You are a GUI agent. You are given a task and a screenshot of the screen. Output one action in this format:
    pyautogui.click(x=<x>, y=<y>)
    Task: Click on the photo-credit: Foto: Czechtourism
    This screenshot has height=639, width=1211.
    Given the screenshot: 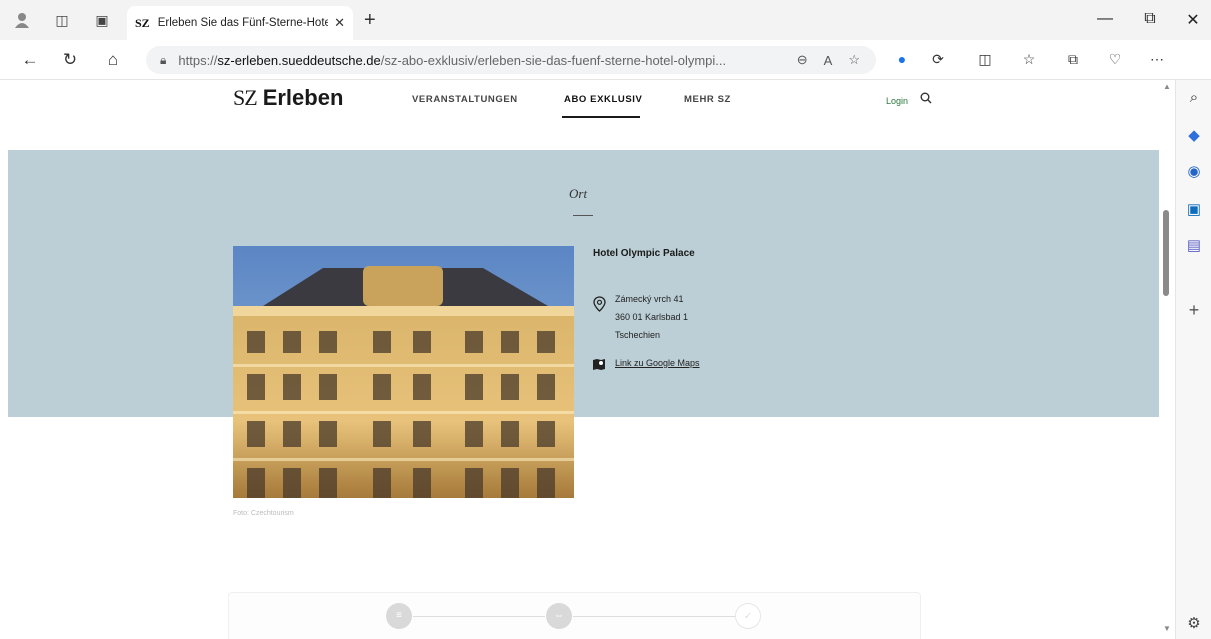 What is the action you would take?
    pyautogui.click(x=263, y=513)
    